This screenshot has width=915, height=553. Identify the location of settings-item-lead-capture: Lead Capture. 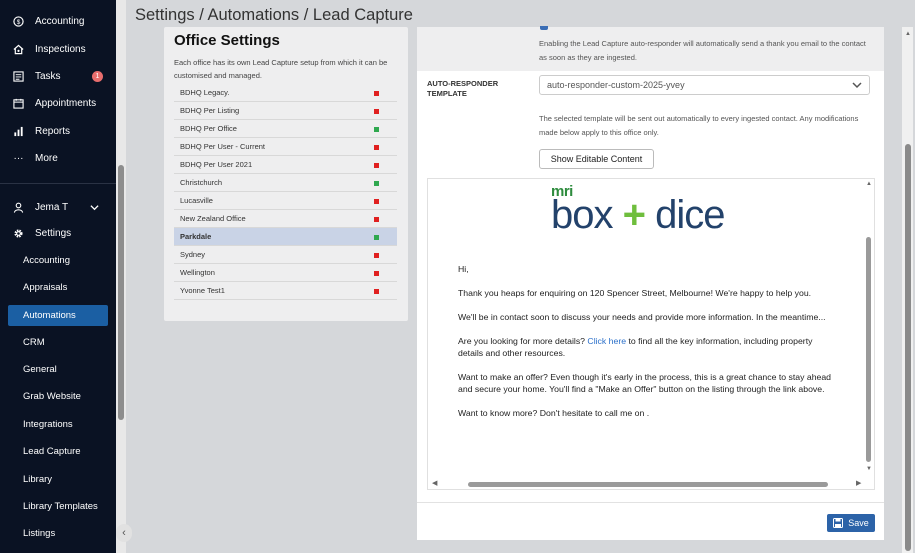
(52, 451).